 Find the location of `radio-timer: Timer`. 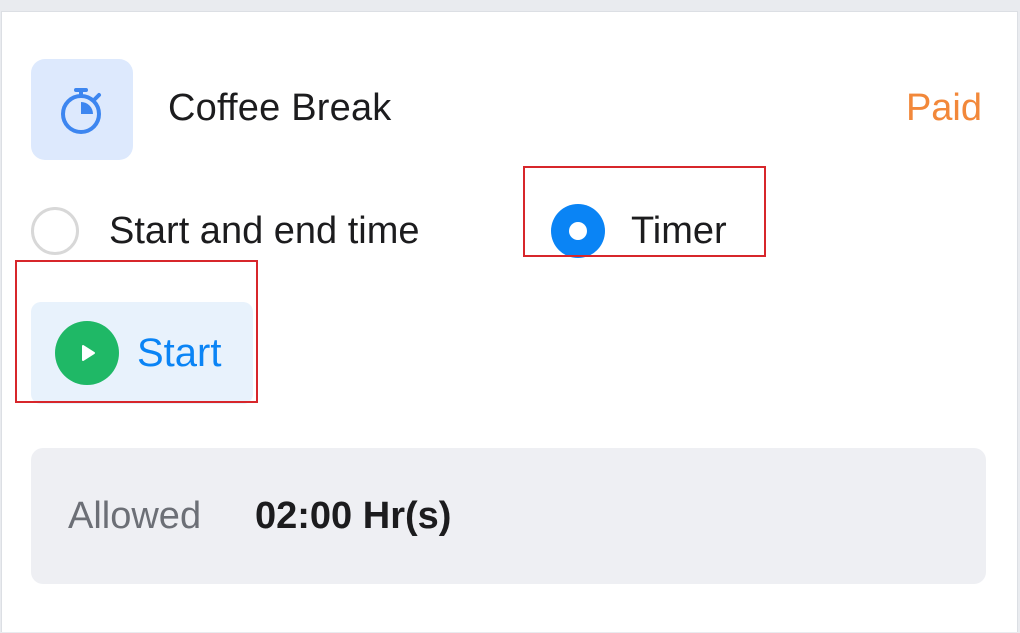

radio-timer: Timer is located at coordinates (639, 231).